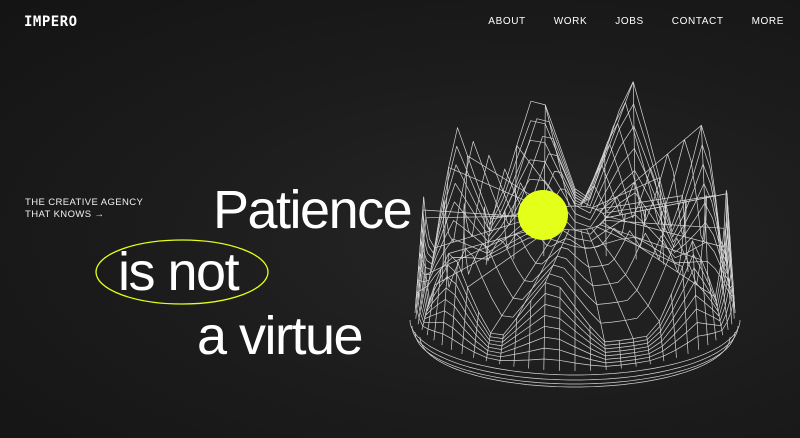 The height and width of the screenshot is (438, 800). Describe the element at coordinates (182, 272) in the screenshot. I see `highlight-ellipse` at that location.